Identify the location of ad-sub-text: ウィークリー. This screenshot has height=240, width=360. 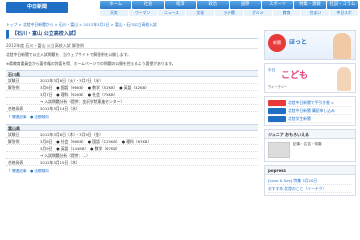
(278, 87).